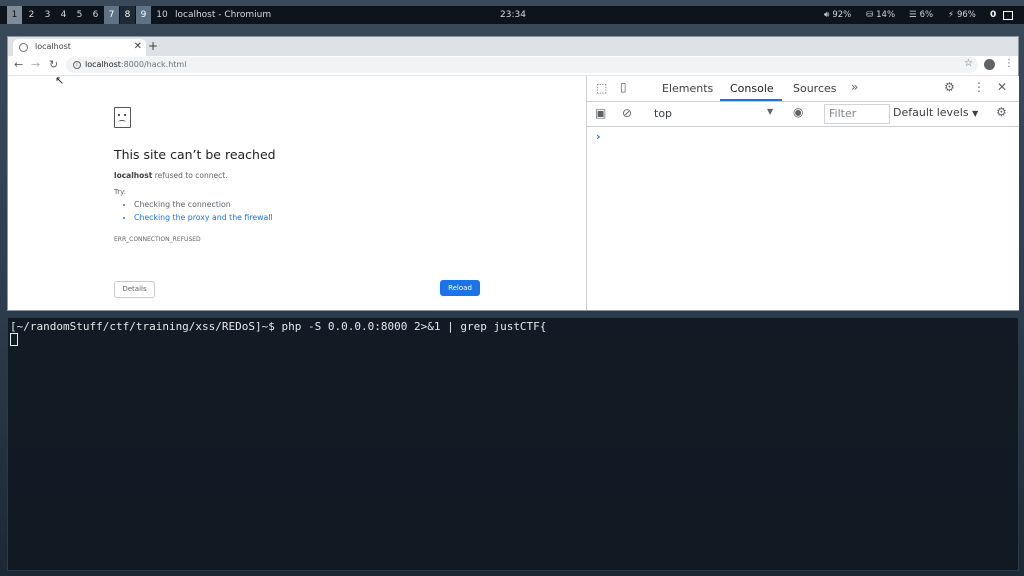 The image size is (1024, 576). What do you see at coordinates (857, 114) in the screenshot?
I see `filter-input: Filter` at bounding box center [857, 114].